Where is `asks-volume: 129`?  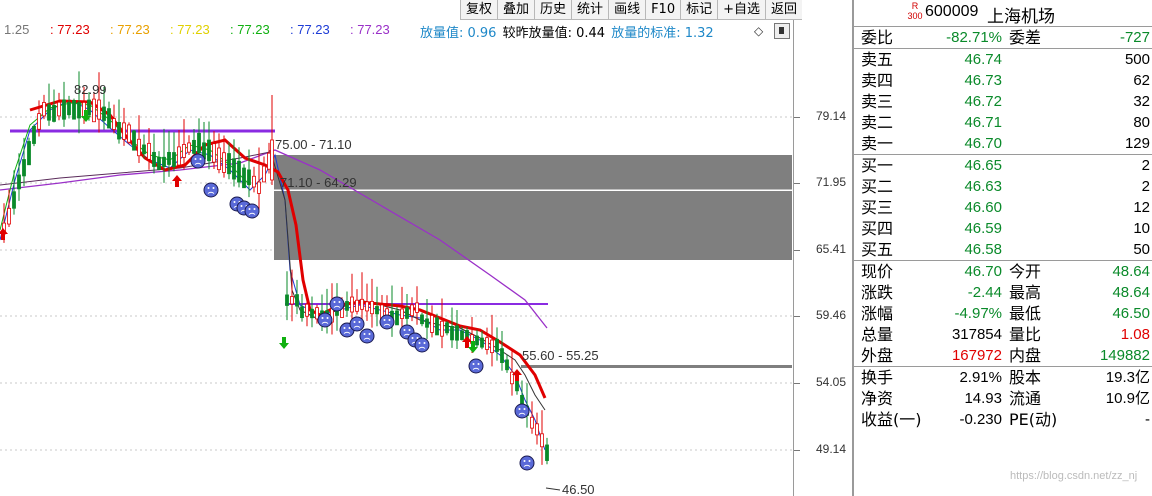 asks-volume: 129 is located at coordinates (1137, 143).